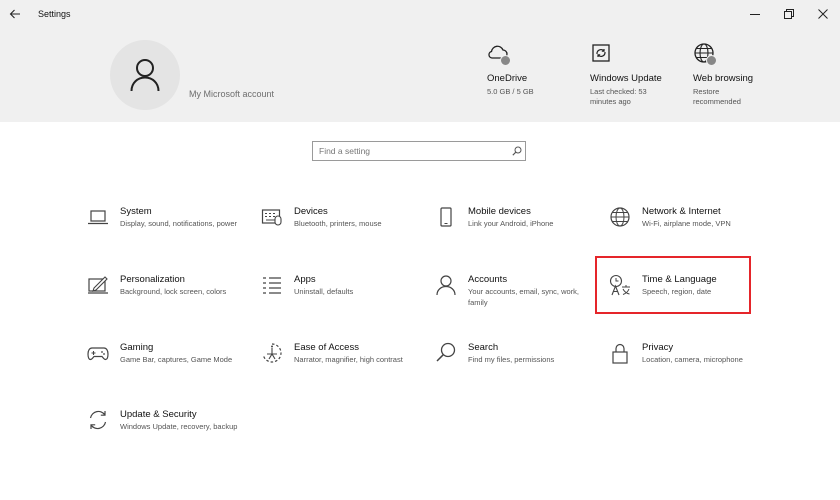  I want to click on category-description: Display, sound, notifications, power, so click(179, 223).